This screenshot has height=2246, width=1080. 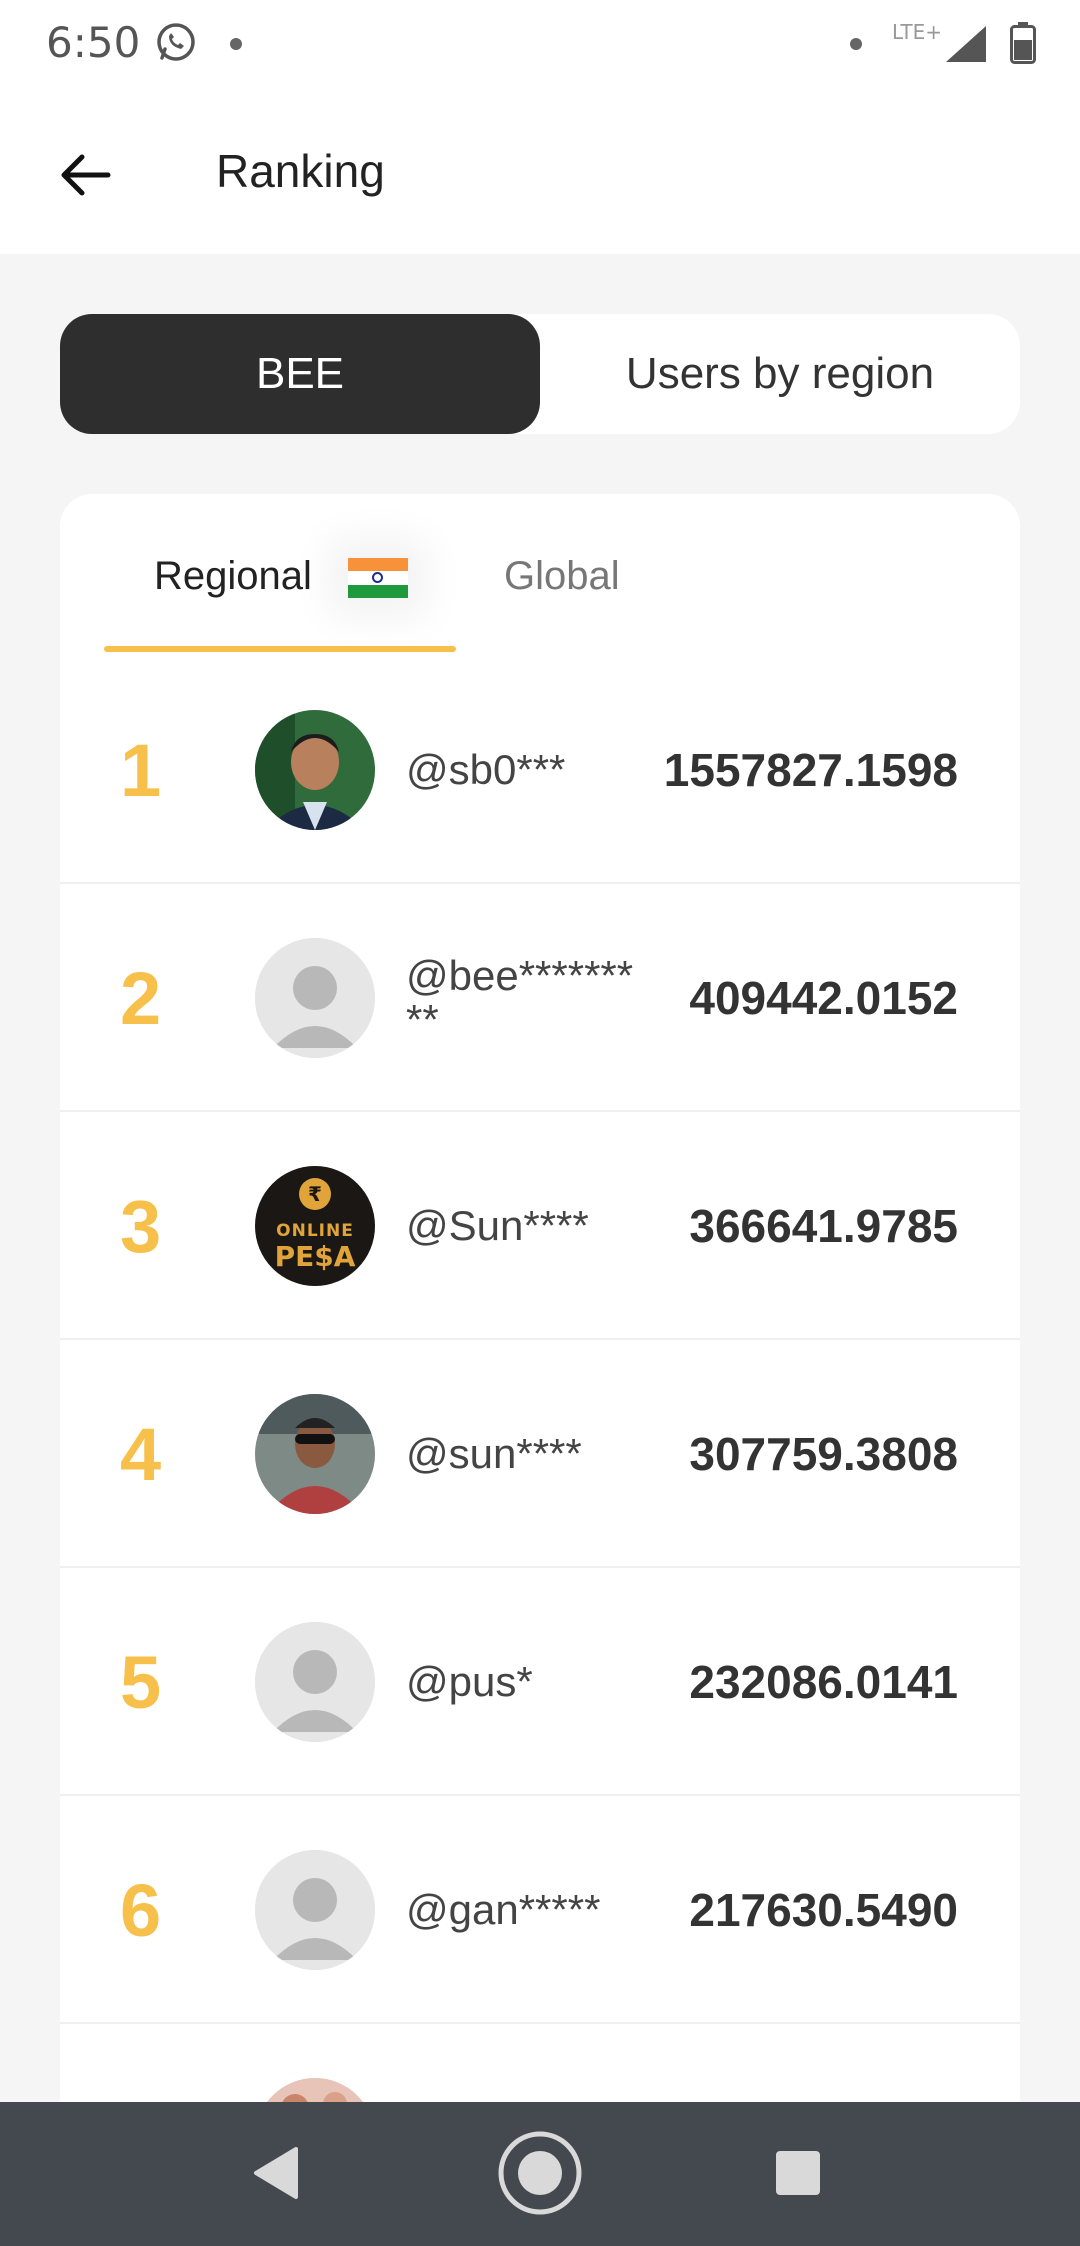 I want to click on nav-home-button, so click(x=540, y=2173).